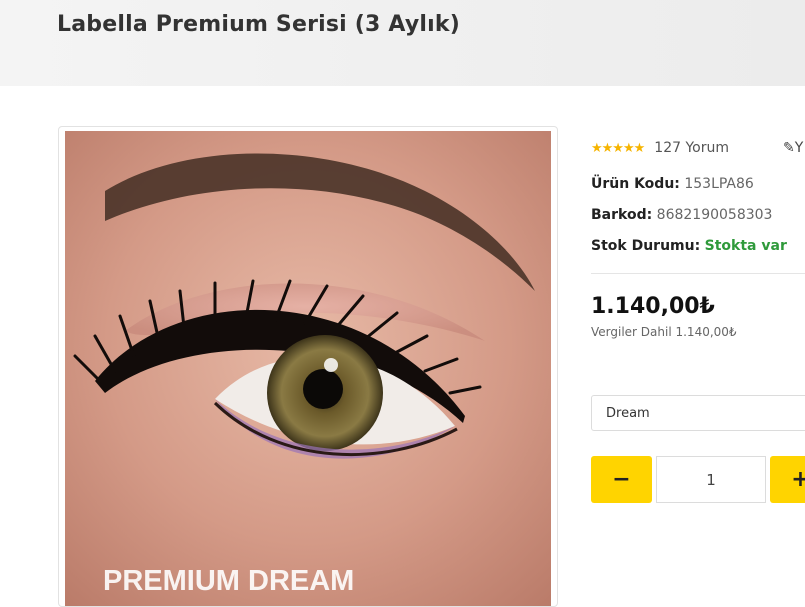  What do you see at coordinates (622, 215) in the screenshot?
I see `barcode-label: Barkod:` at bounding box center [622, 215].